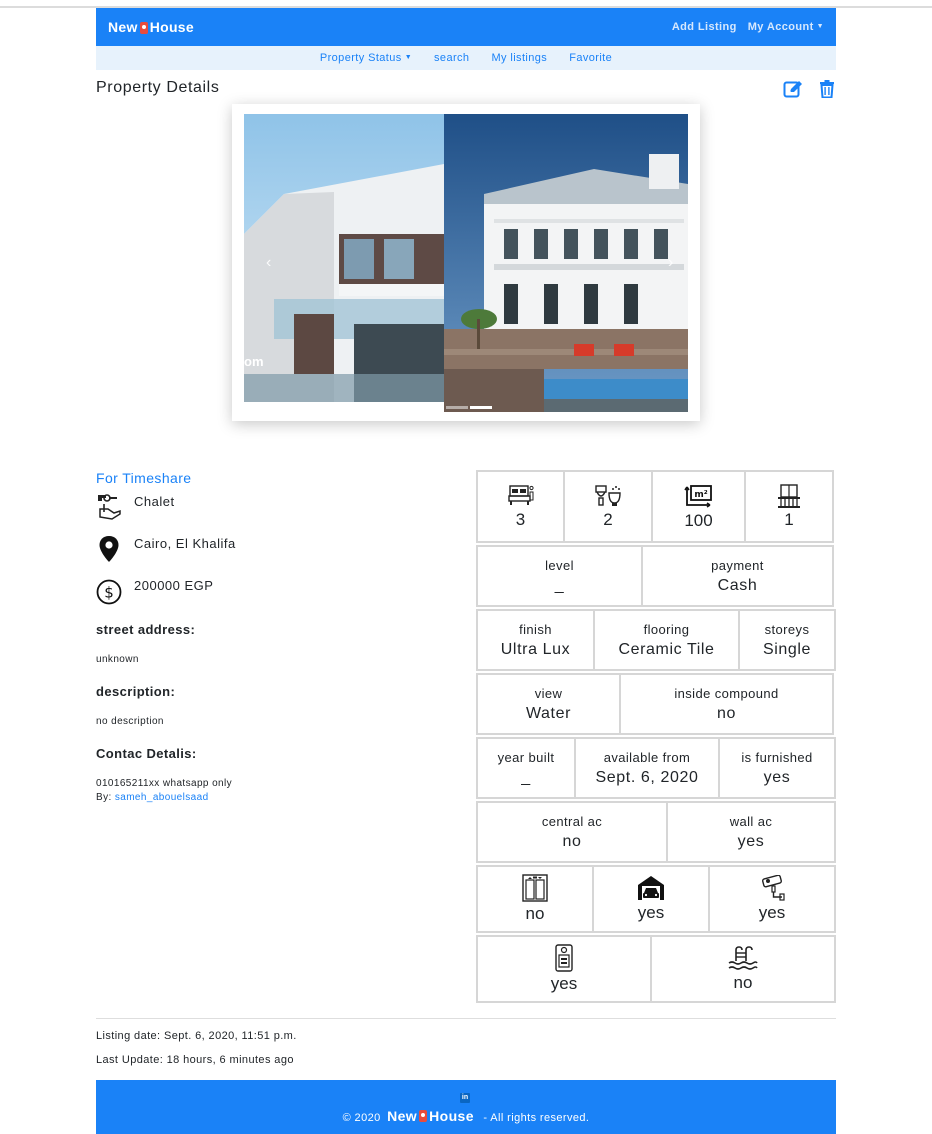  I want to click on carousel-slide-modern-house, so click(344, 258).